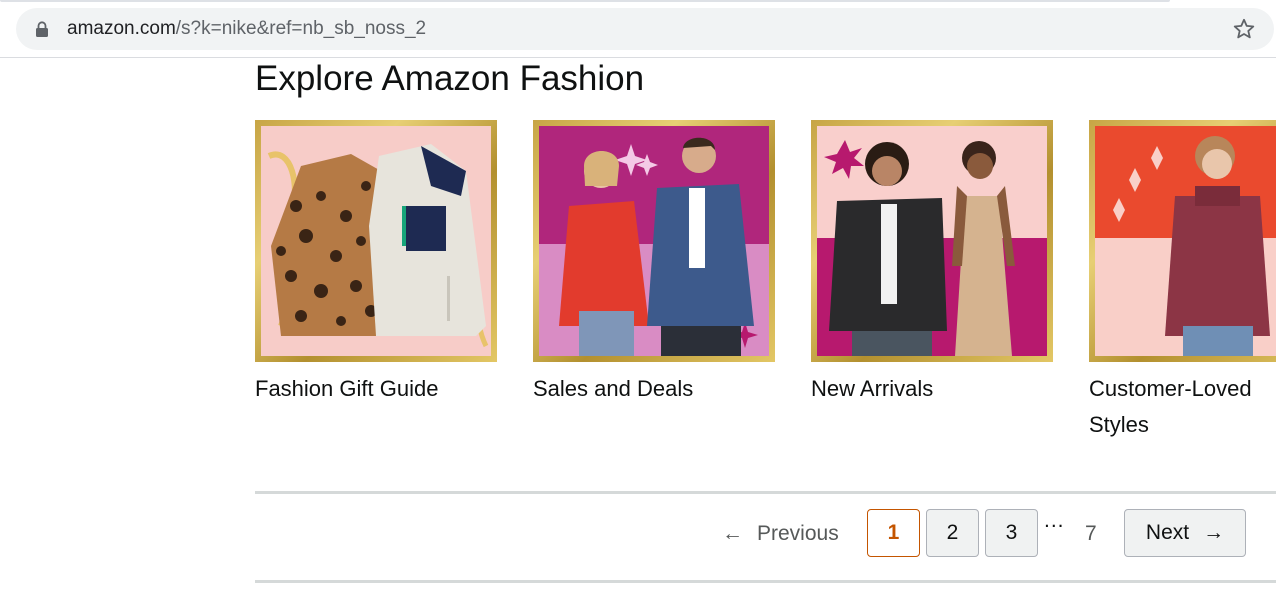 Image resolution: width=1276 pixels, height=602 pixels. I want to click on previous-page-link: ← Previous, so click(780, 534).